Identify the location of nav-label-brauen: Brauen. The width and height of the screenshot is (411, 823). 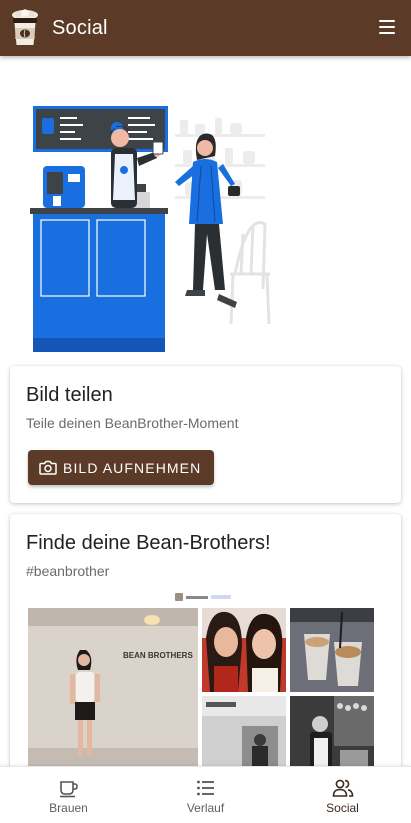
(68, 808).